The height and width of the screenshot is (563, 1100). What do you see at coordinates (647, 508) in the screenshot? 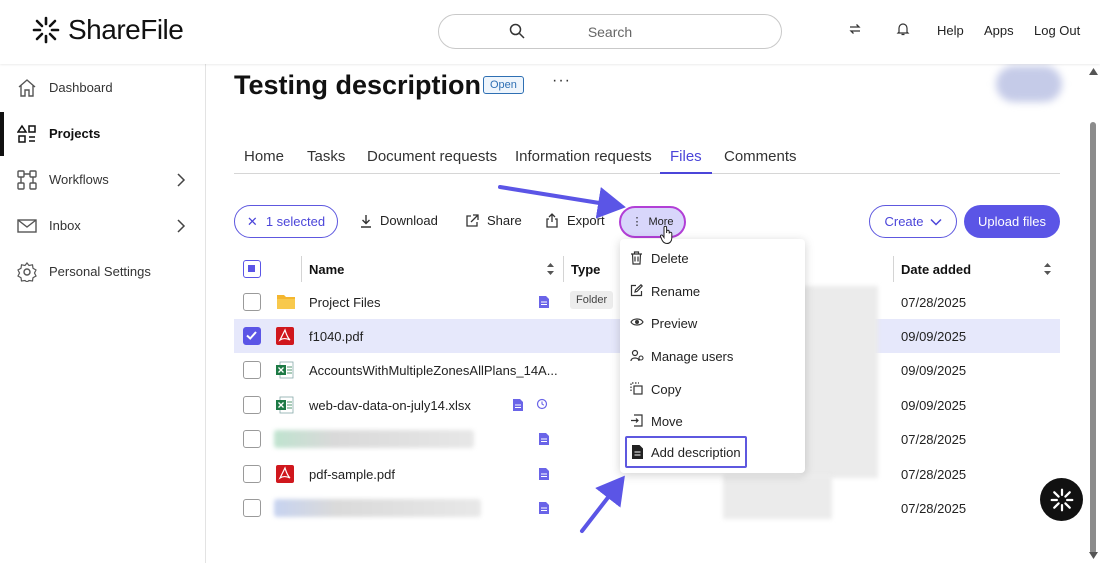
I see `table-row: 07/28/2025` at bounding box center [647, 508].